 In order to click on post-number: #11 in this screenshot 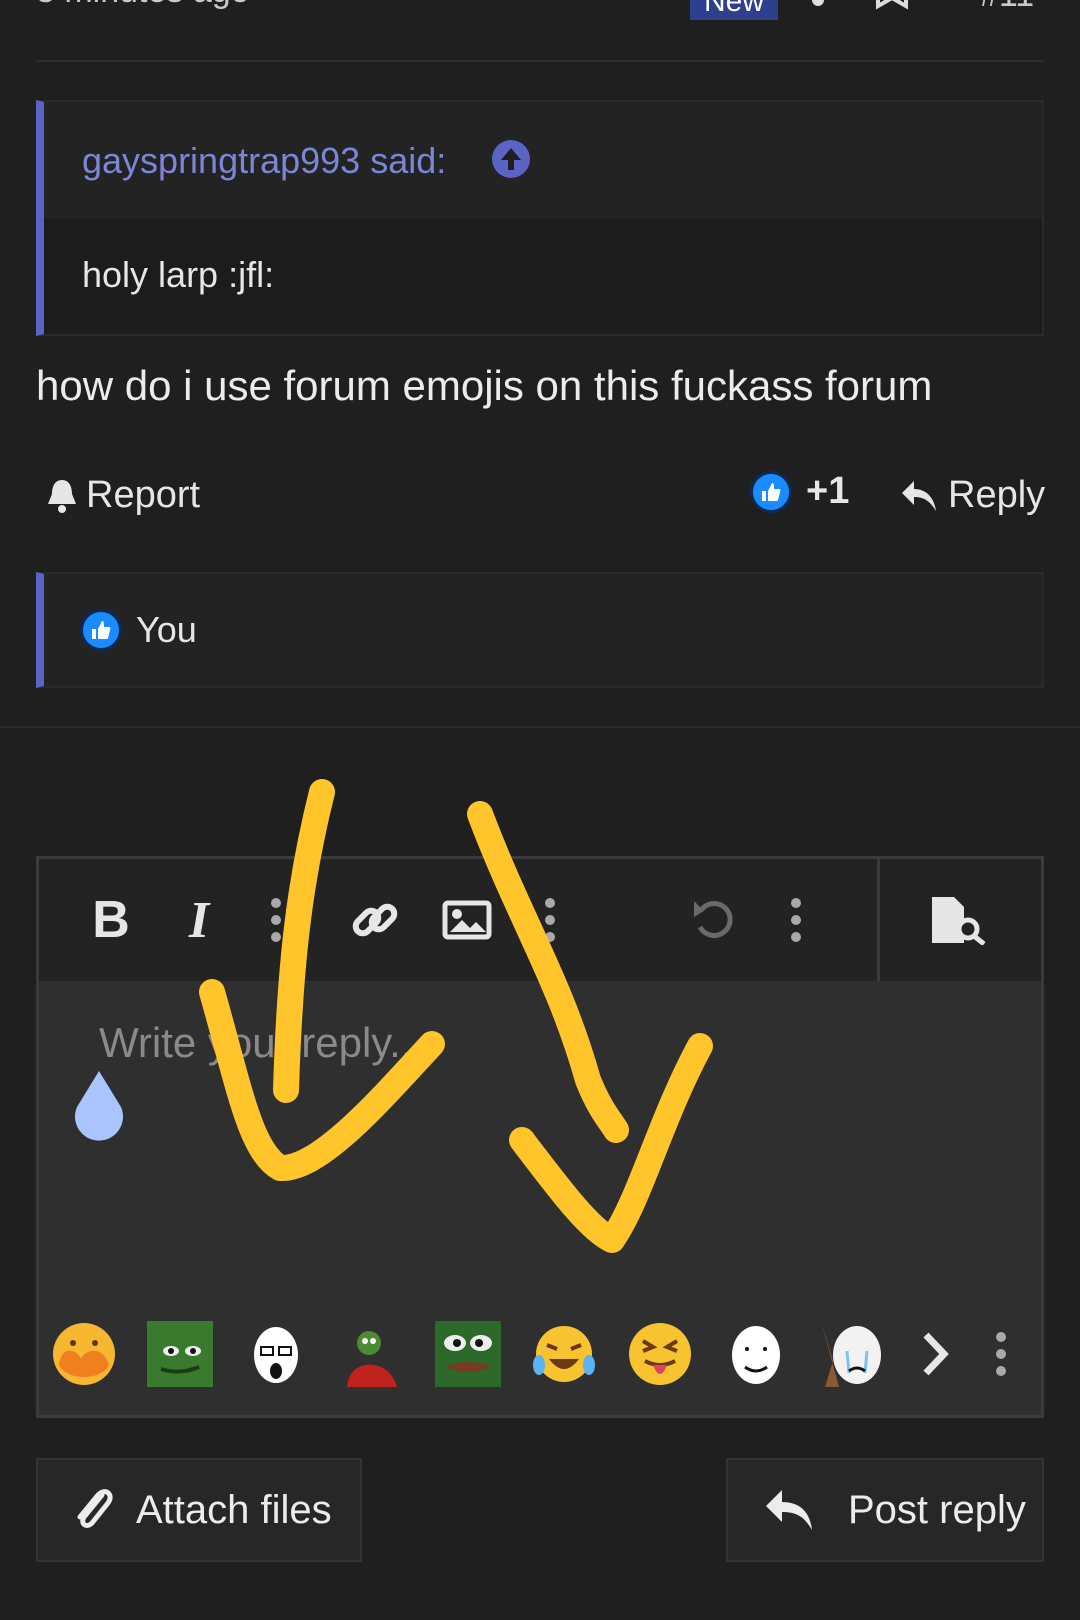, I will do `click(1007, 7)`.